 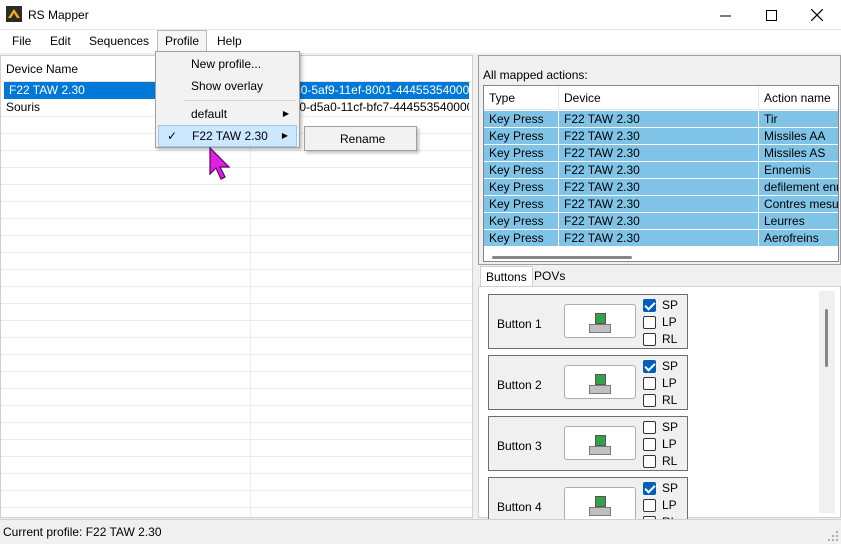 I want to click on col-device: Device, so click(x=659, y=98).